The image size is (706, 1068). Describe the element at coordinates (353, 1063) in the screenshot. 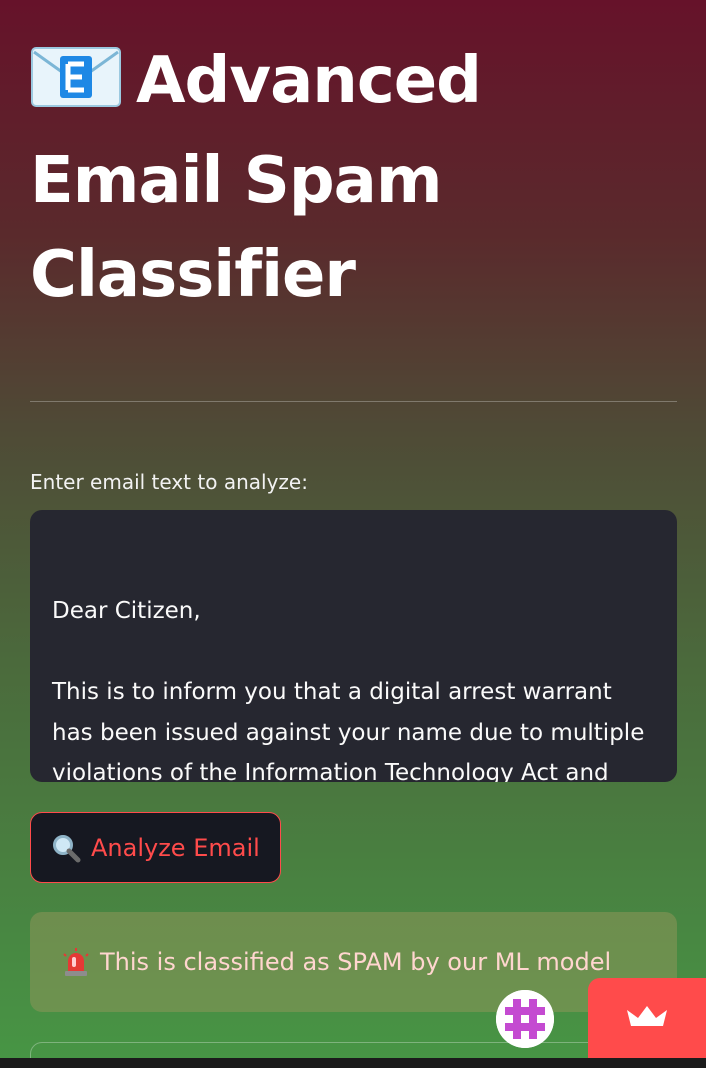

I see `bottom-bar` at that location.